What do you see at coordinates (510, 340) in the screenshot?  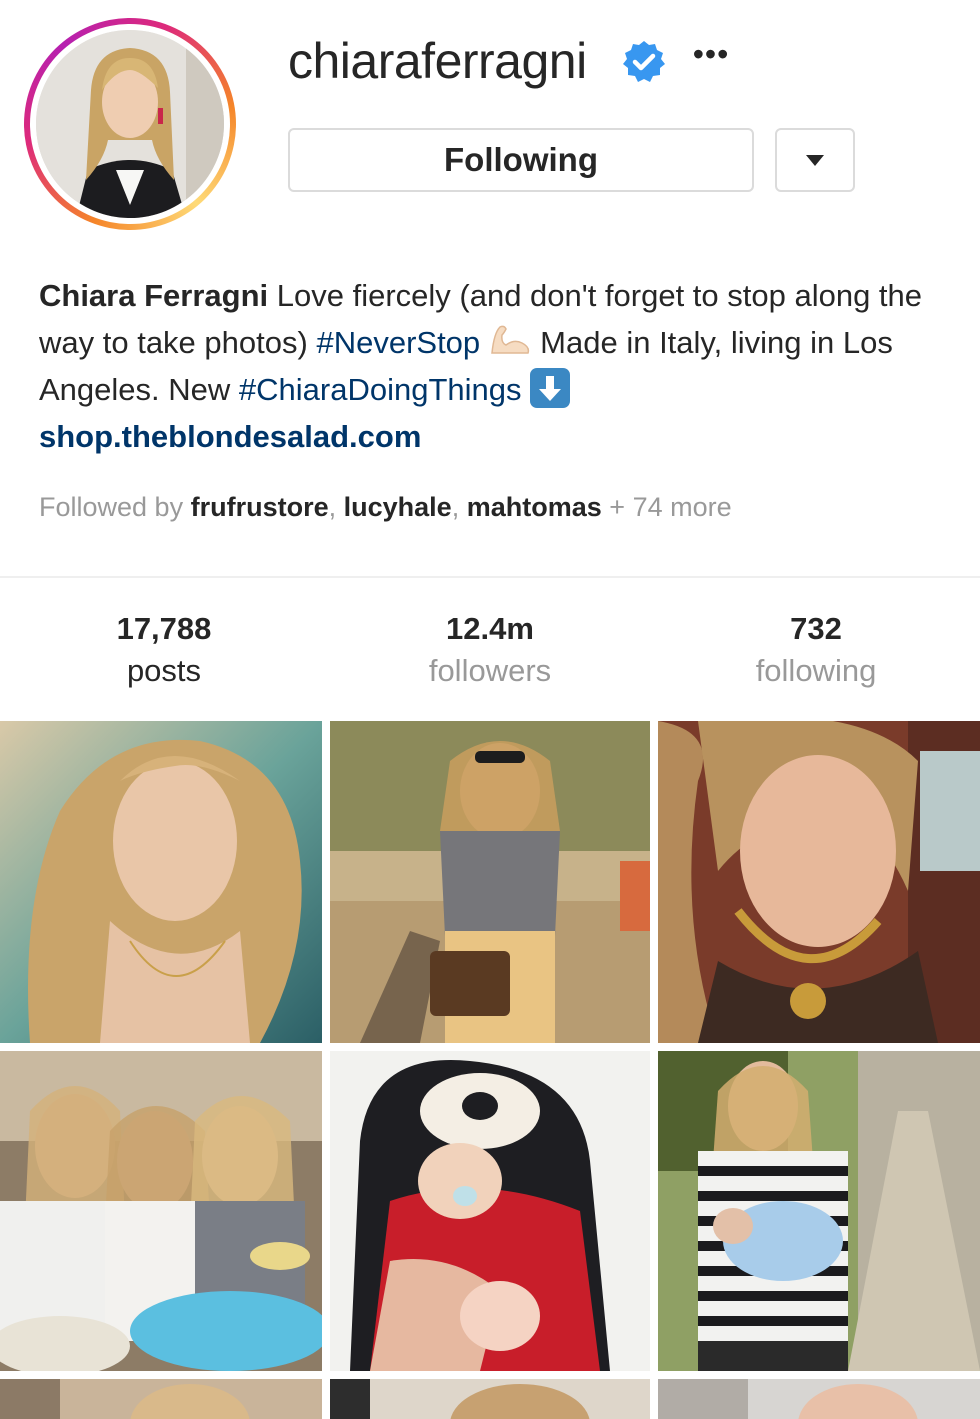 I see `flexed-biceps-emoji` at bounding box center [510, 340].